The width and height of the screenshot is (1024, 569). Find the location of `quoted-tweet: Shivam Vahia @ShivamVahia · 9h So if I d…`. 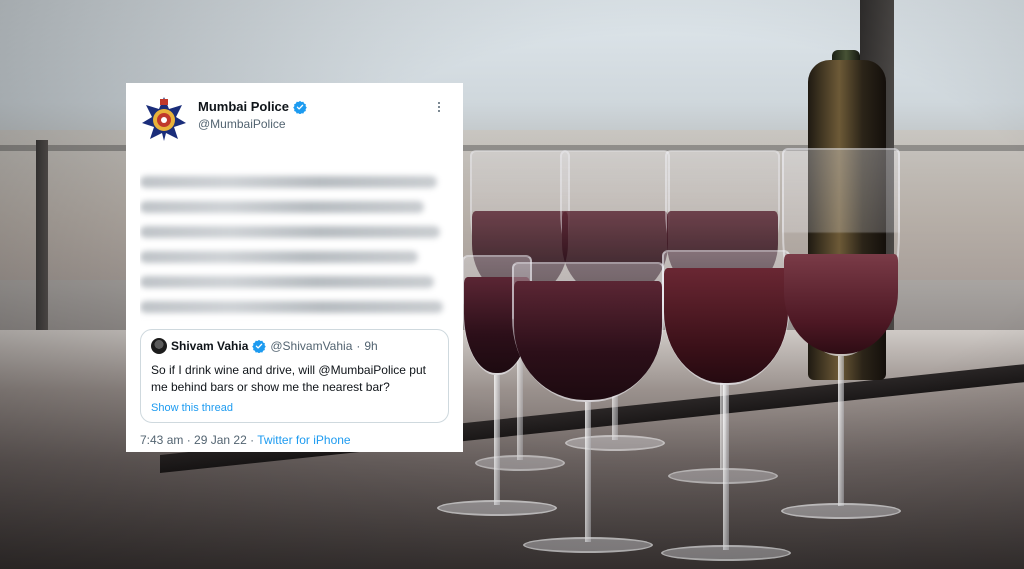

quoted-tweet: Shivam Vahia @ShivamVahia · 9h So if I d… is located at coordinates (294, 376).